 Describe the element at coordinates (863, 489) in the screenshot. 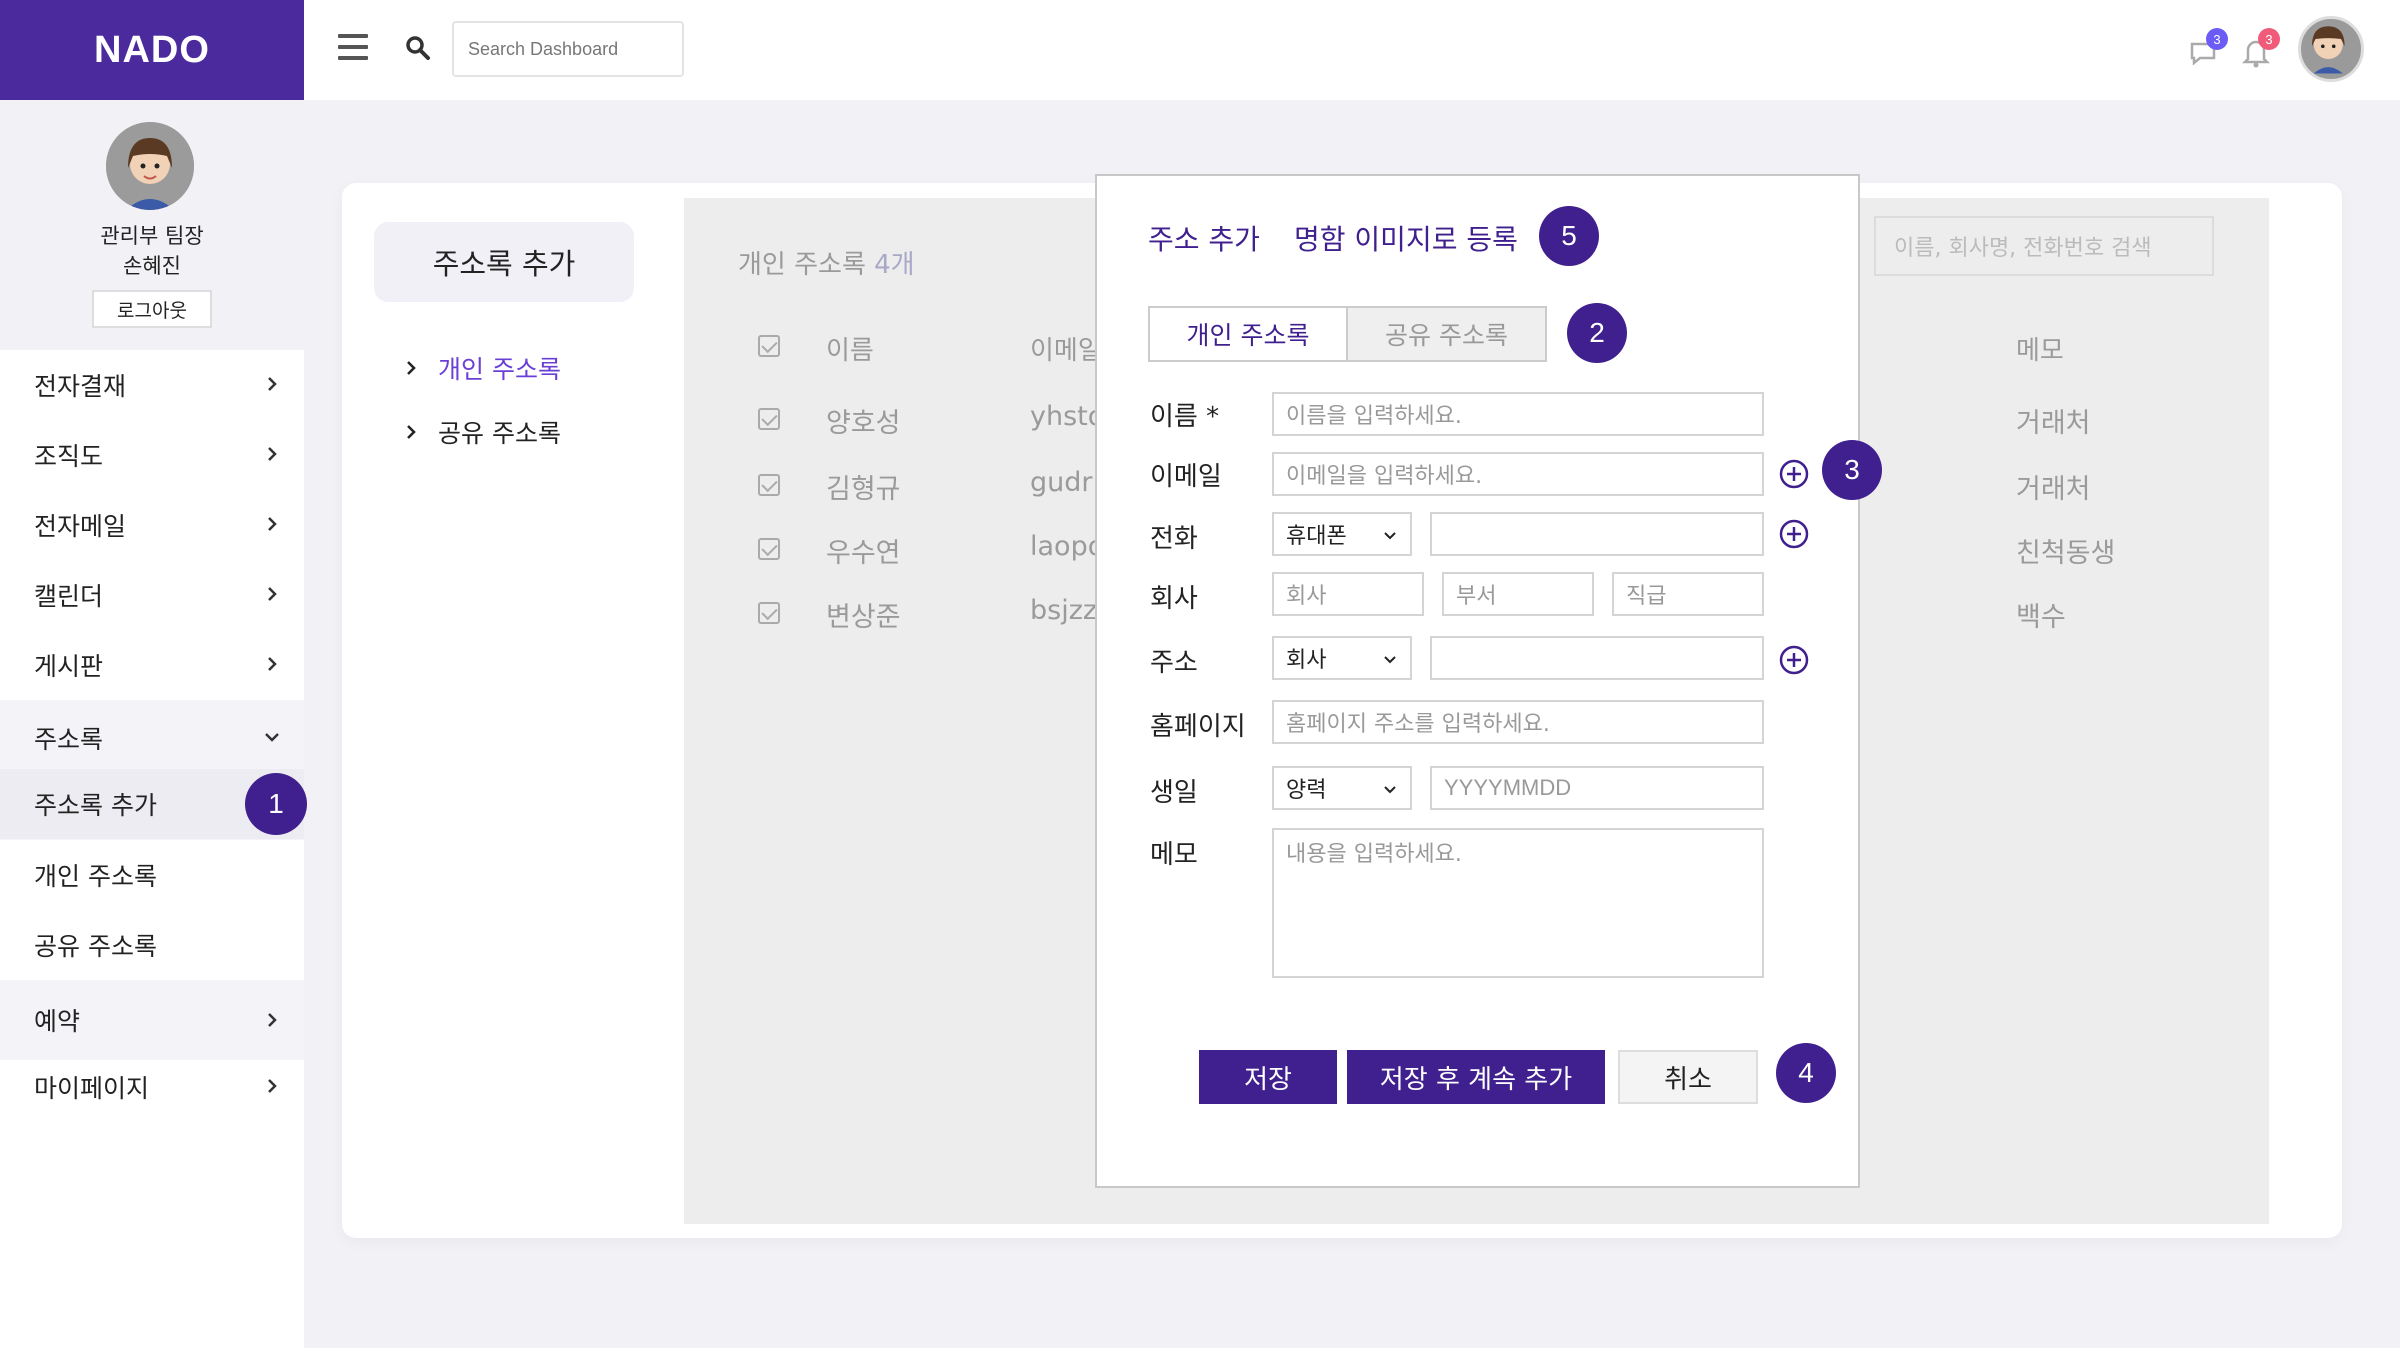

I see `table-cell-name: 김형규` at that location.